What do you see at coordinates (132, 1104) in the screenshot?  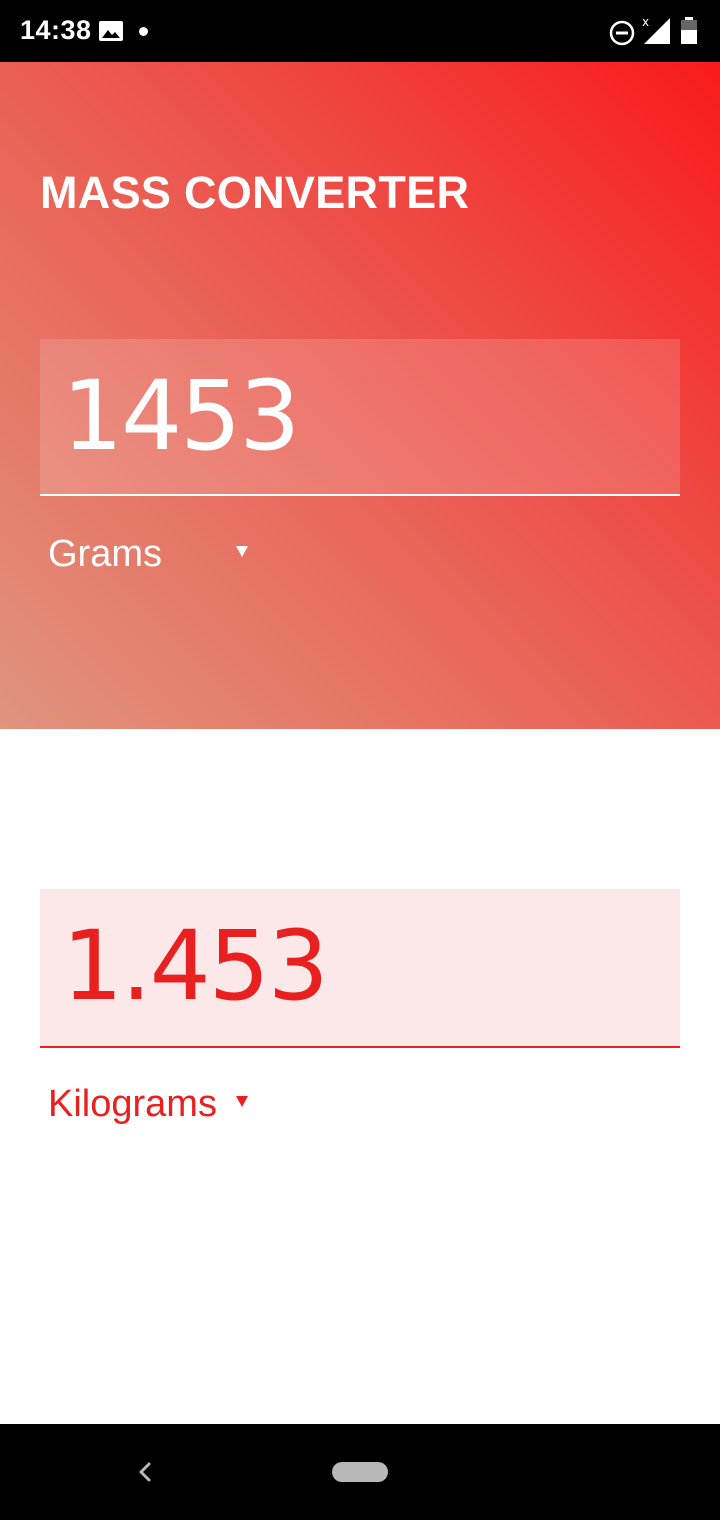 I see `to-unit-label: Kilograms` at bounding box center [132, 1104].